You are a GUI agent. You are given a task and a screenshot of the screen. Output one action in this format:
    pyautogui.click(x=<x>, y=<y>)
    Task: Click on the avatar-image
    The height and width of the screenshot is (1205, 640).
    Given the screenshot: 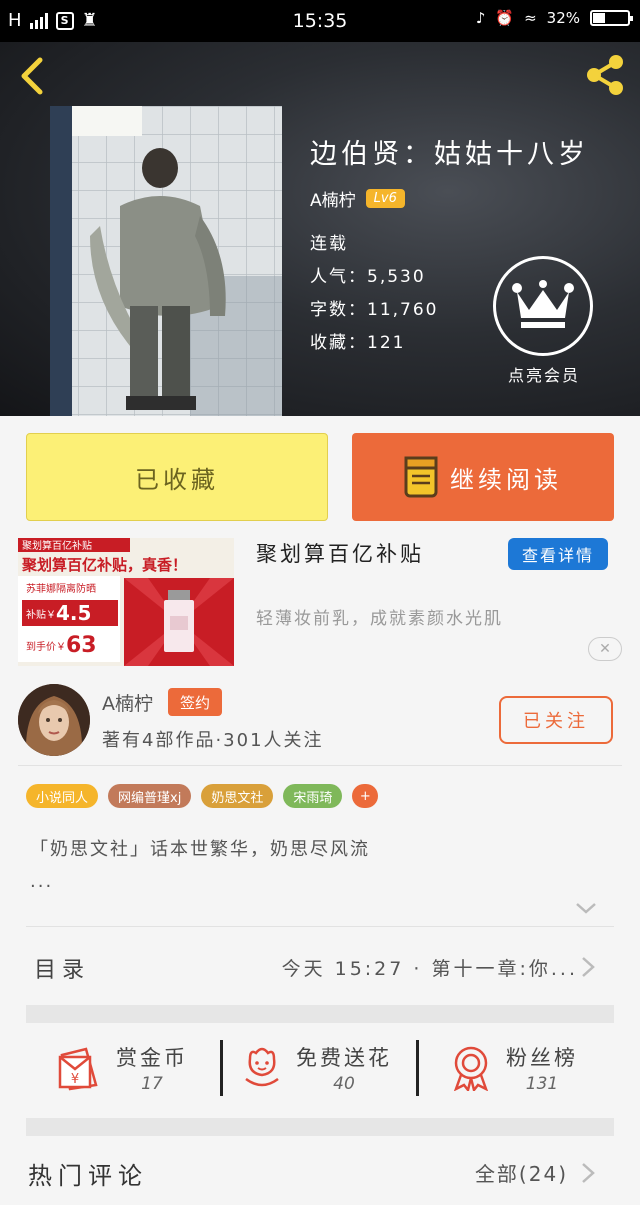 What is the action you would take?
    pyautogui.click(x=54, y=720)
    